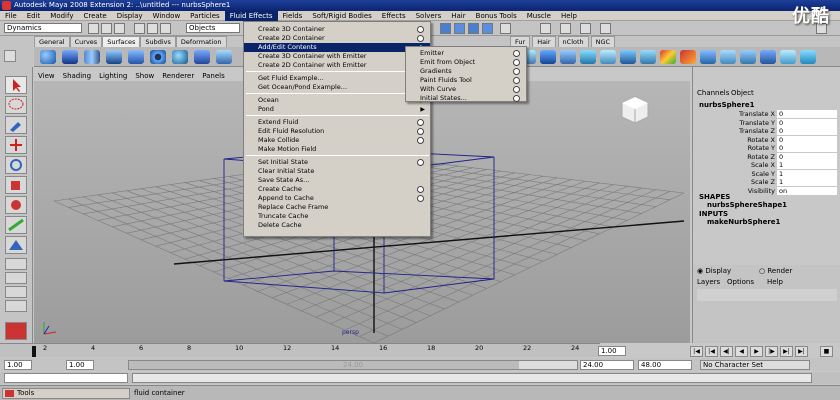 This screenshot has height=400, width=840. Describe the element at coordinates (708, 282) in the screenshot. I see `layers-menu: Layers` at that location.